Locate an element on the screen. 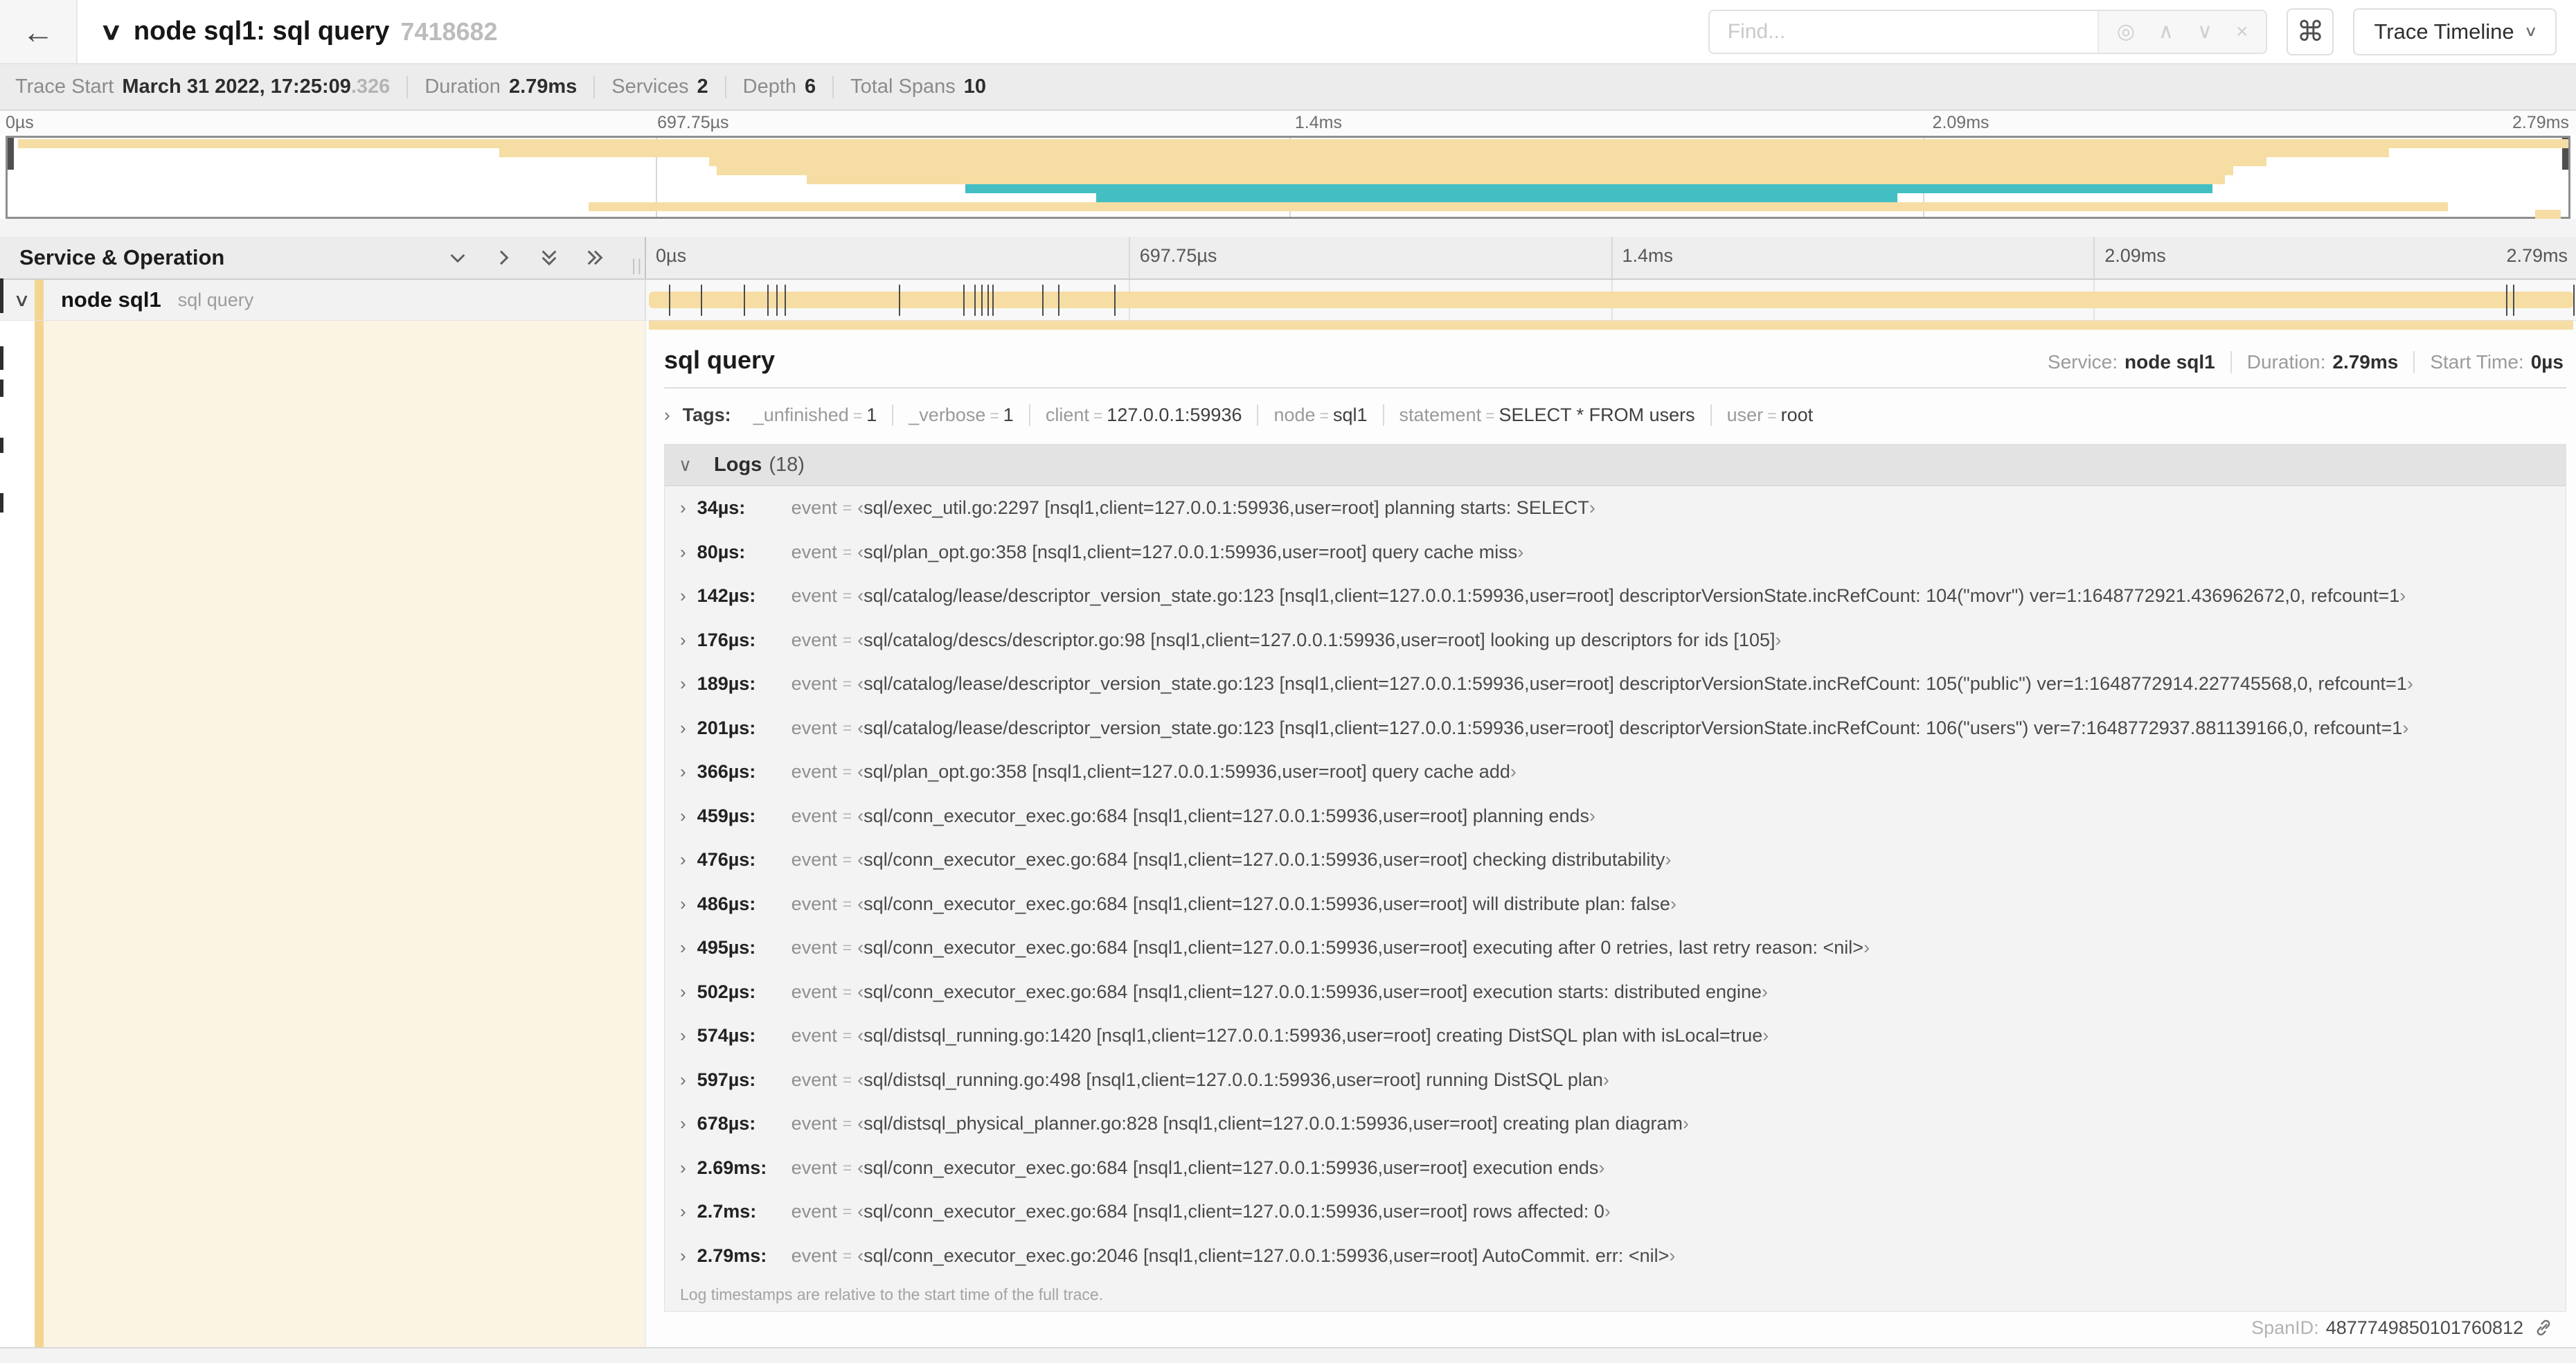 The height and width of the screenshot is (1363, 2576). tag-key: client is located at coordinates (1067, 415).